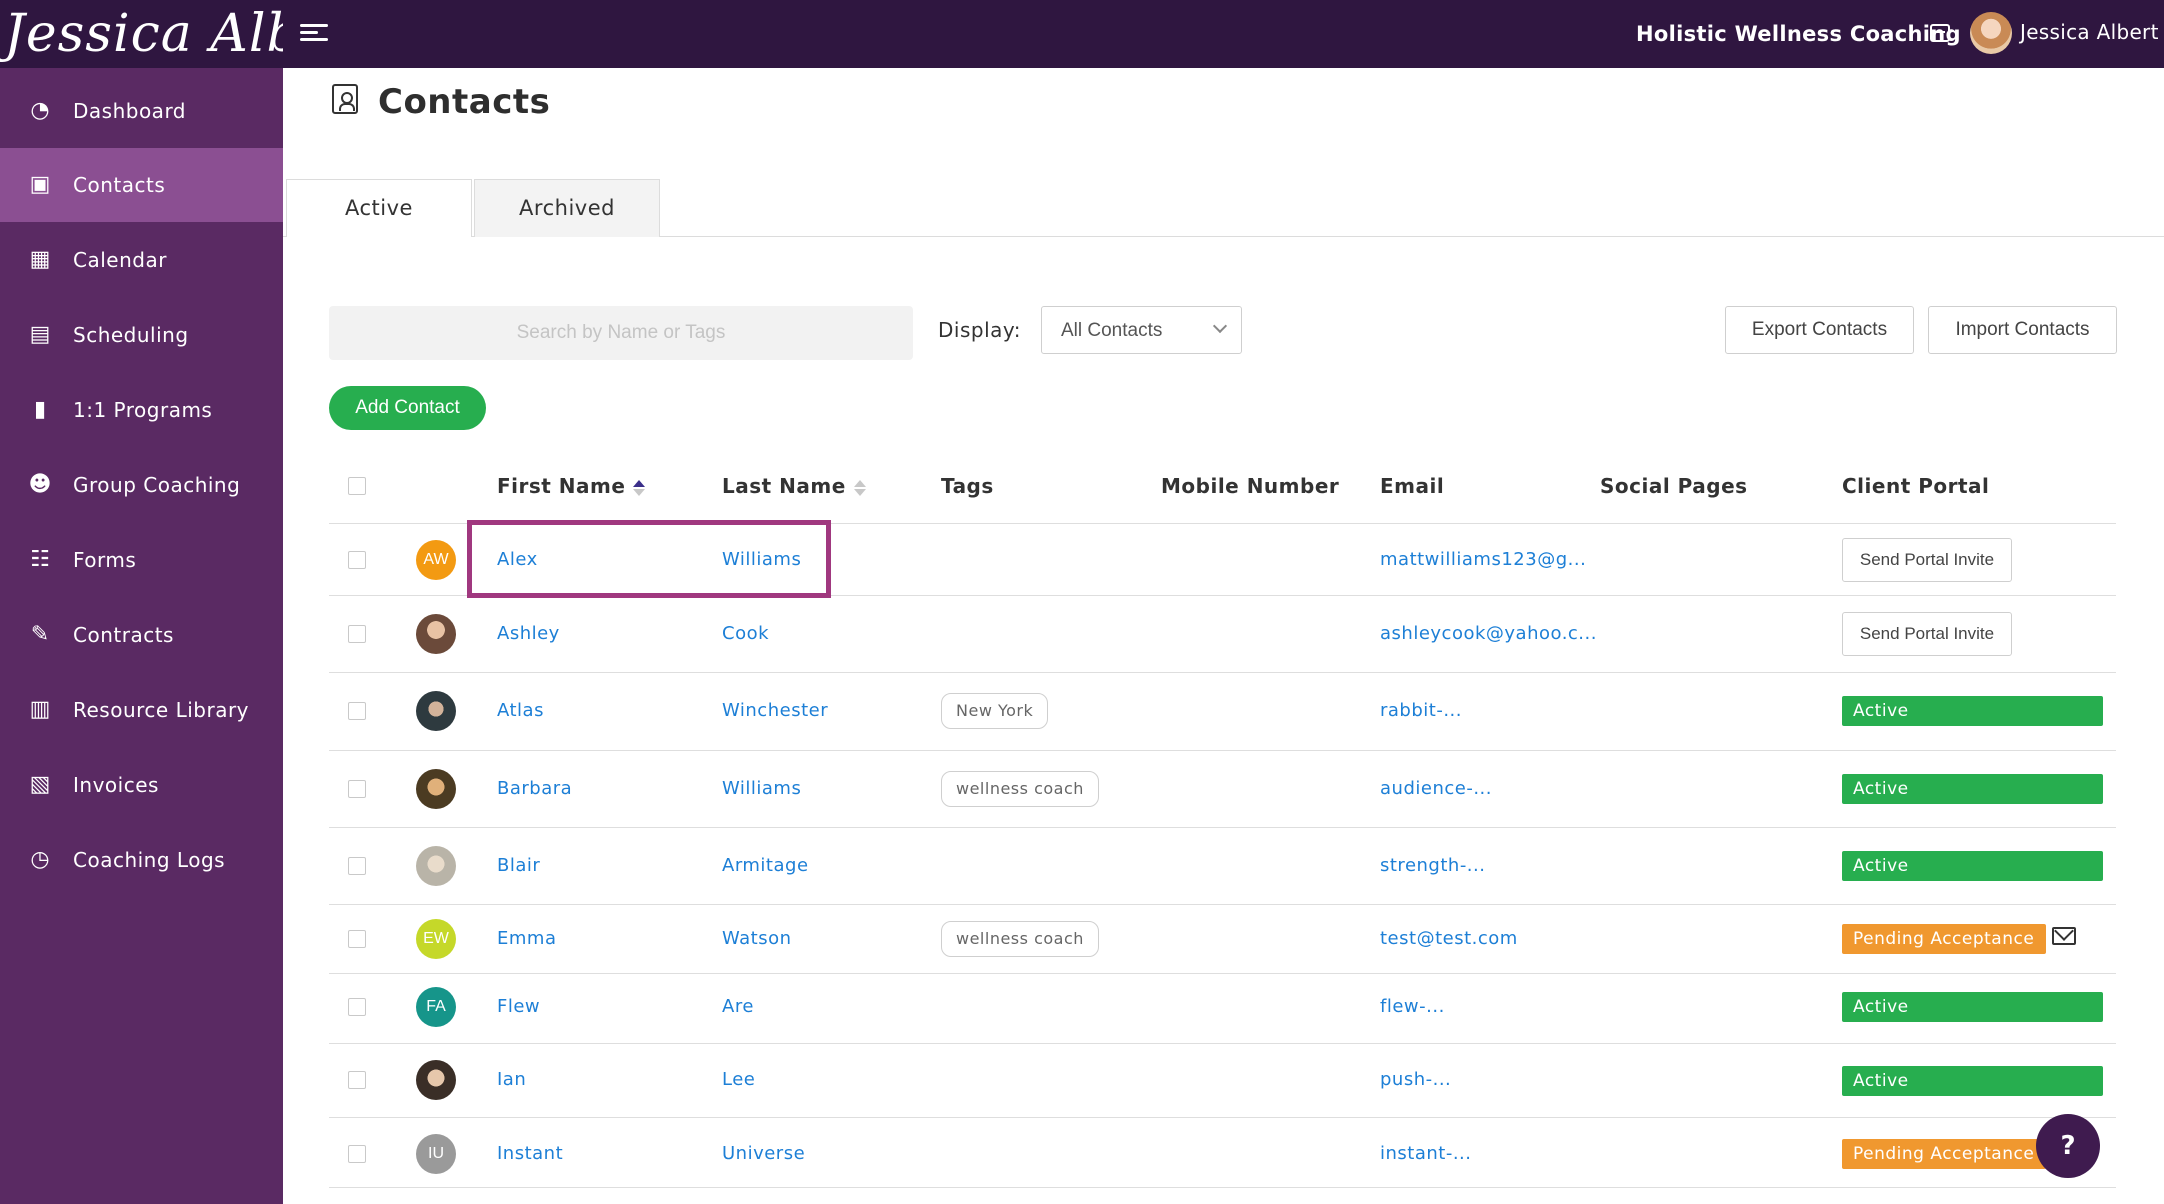 The image size is (2164, 1204). I want to click on column-header-last-name: Last Name, so click(794, 486).